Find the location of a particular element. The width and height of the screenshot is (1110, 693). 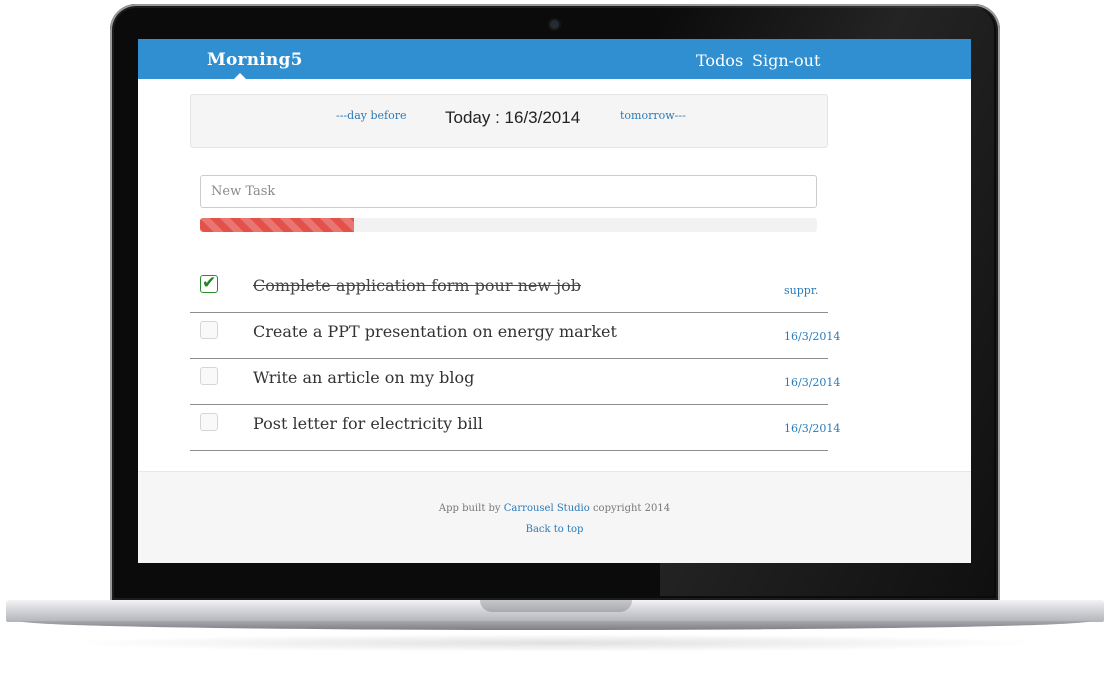

navbar: Morning5 Todos Sign-out is located at coordinates (554, 59).